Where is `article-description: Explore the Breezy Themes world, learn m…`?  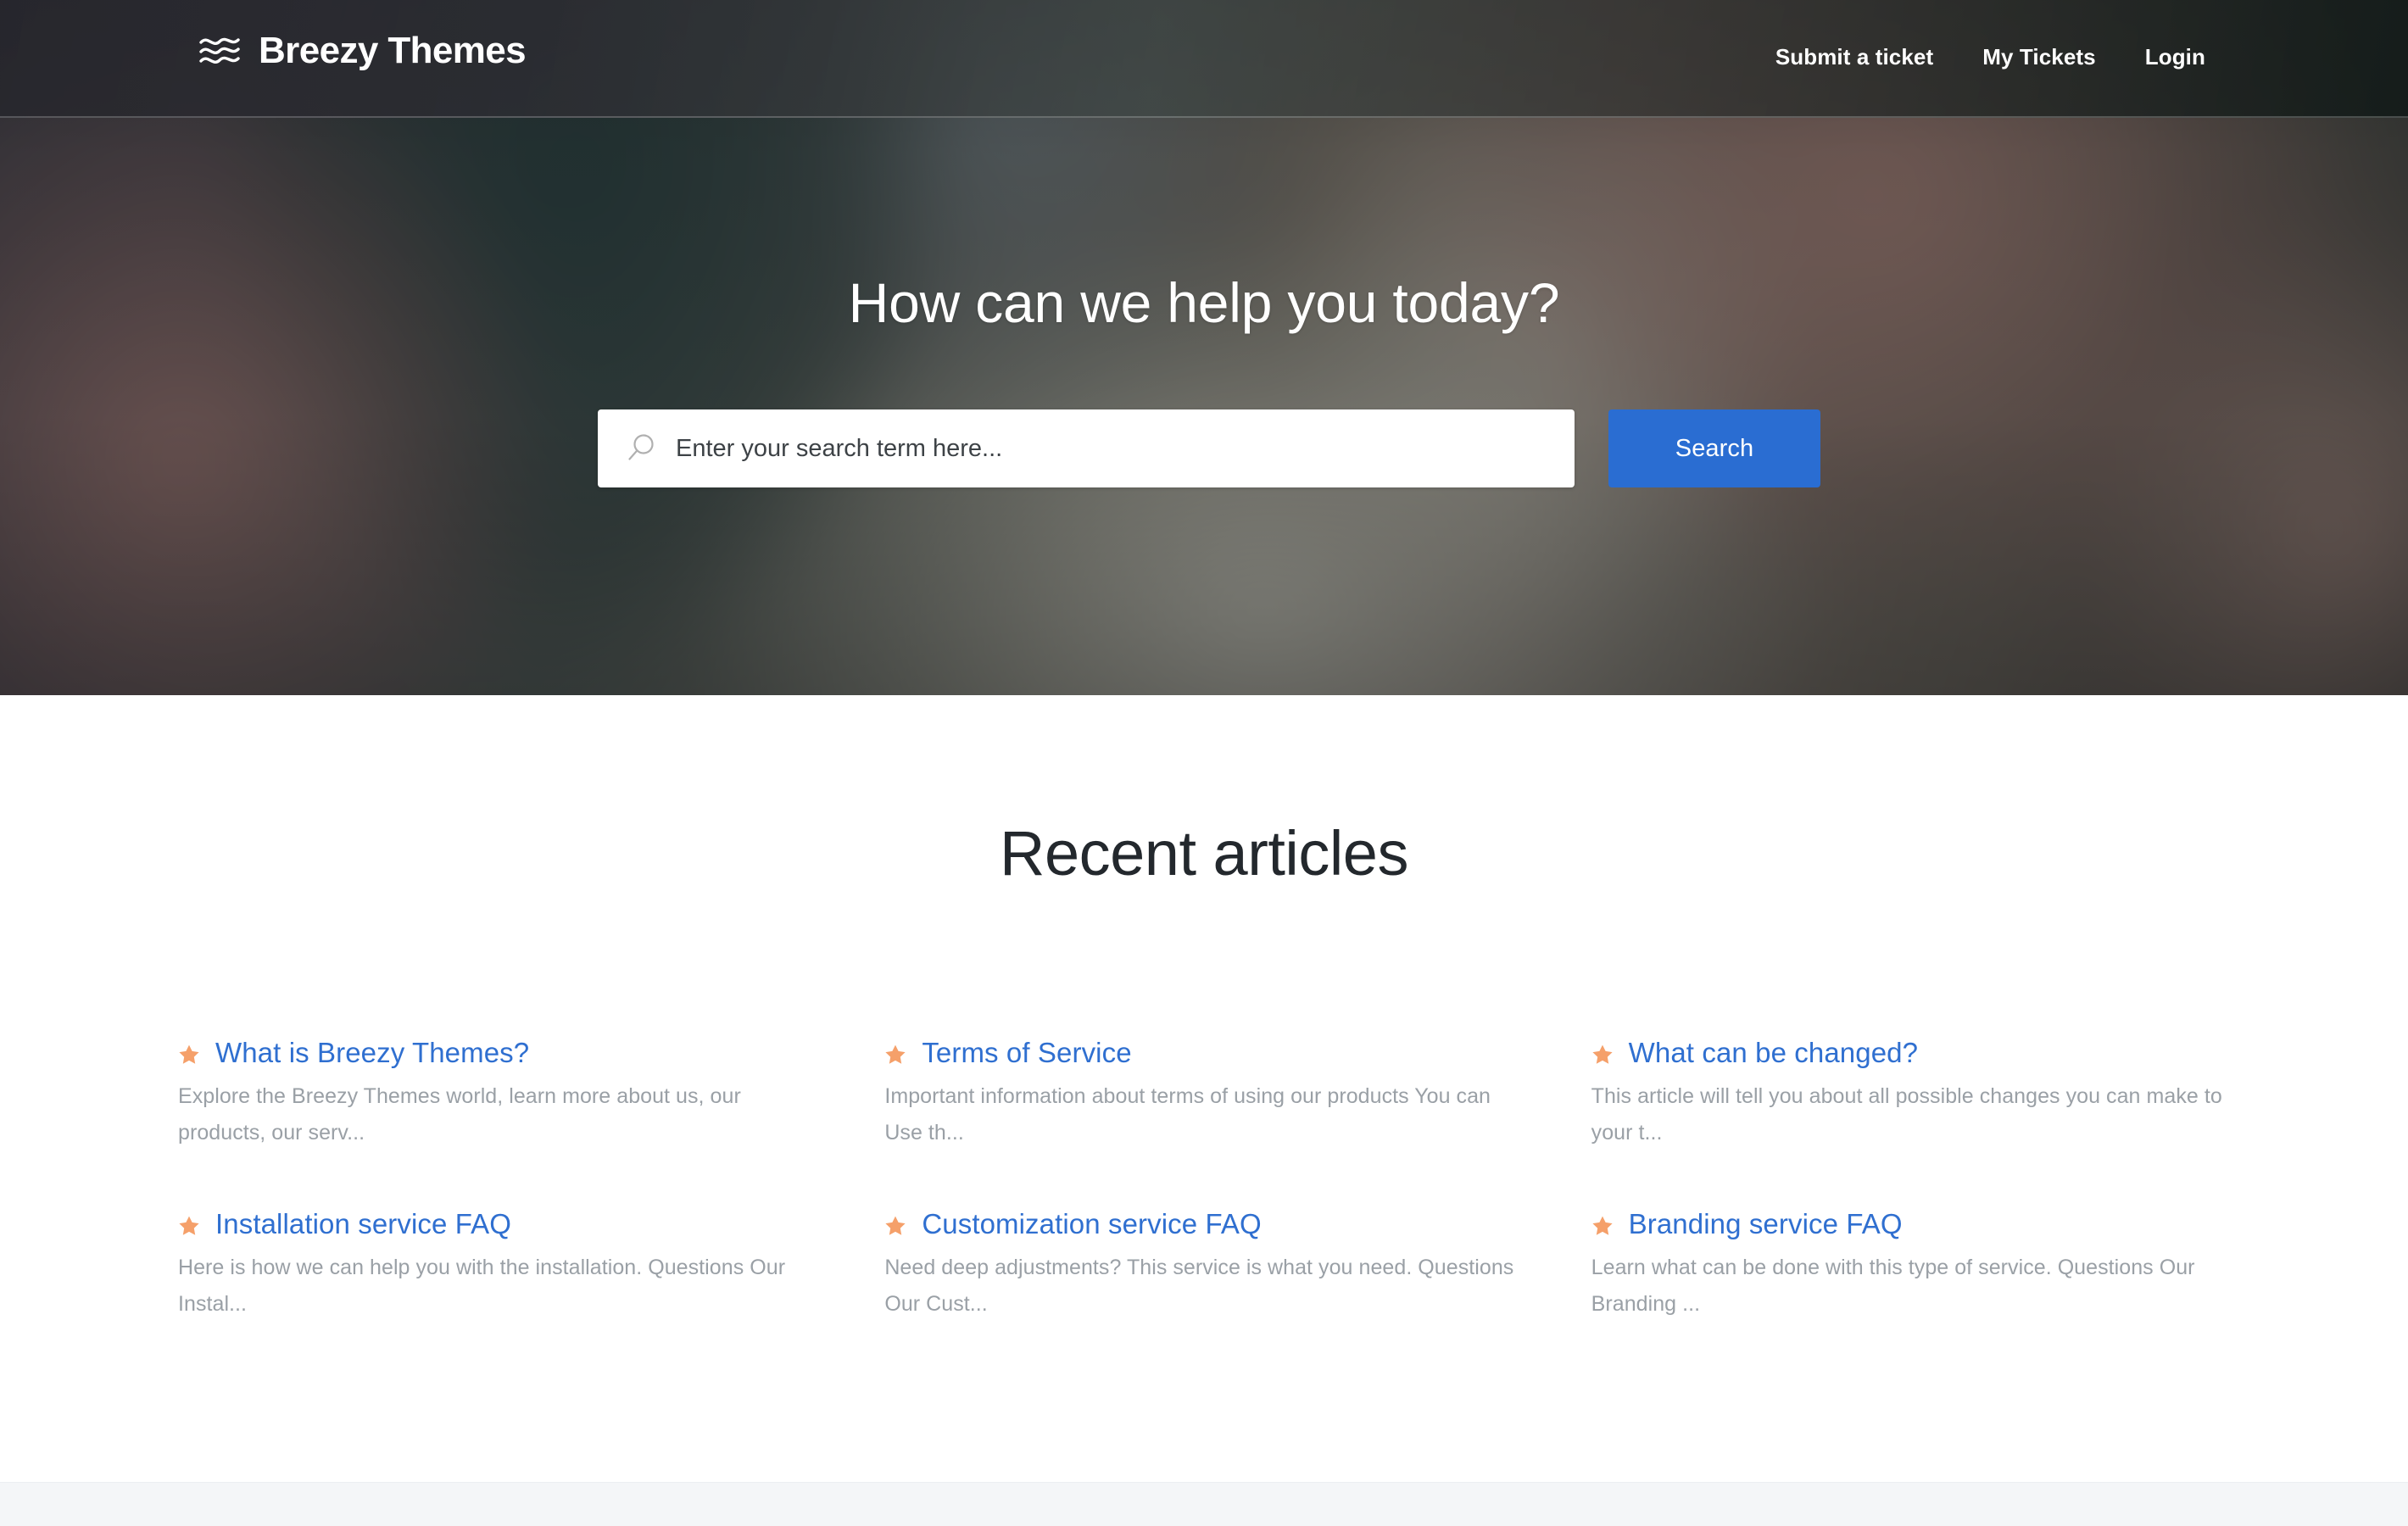
article-description: Explore the Breezy Themes world, learn m… is located at coordinates (459, 1114).